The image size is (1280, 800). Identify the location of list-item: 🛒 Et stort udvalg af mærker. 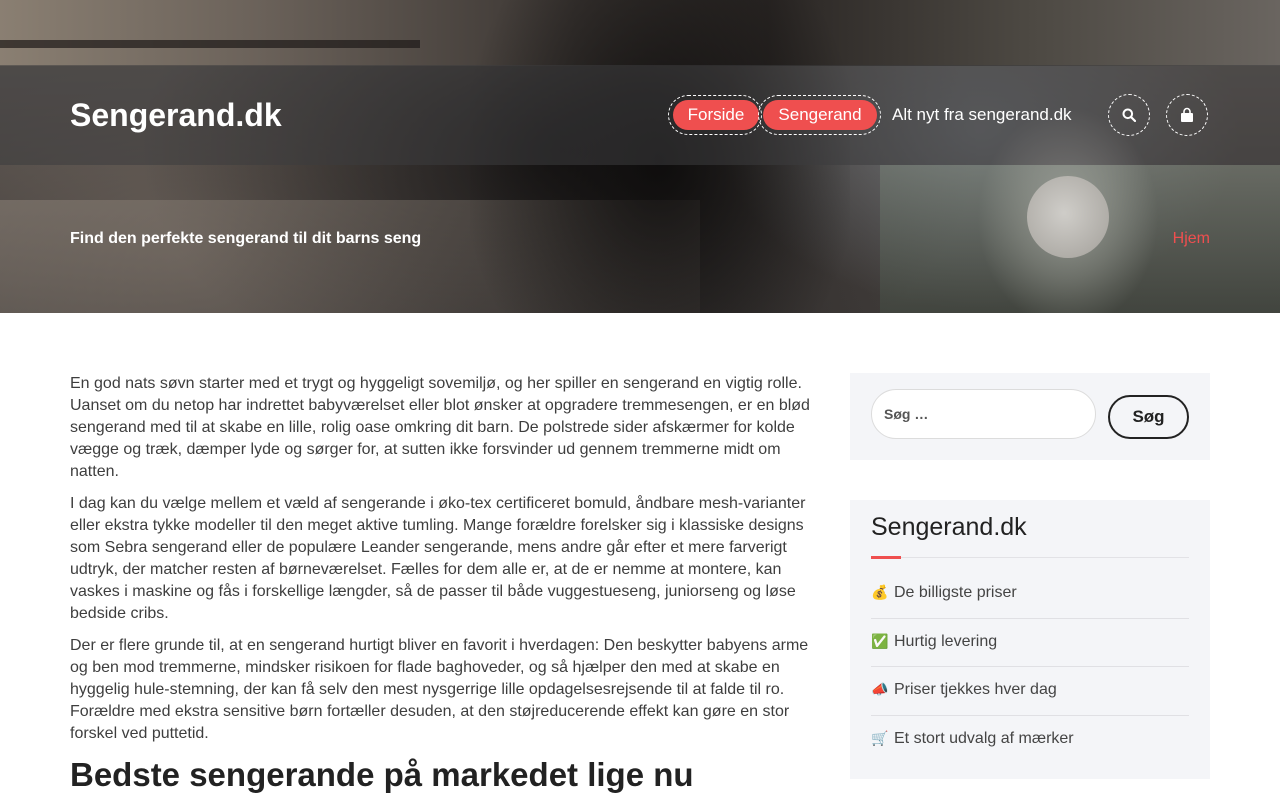
(1030, 740).